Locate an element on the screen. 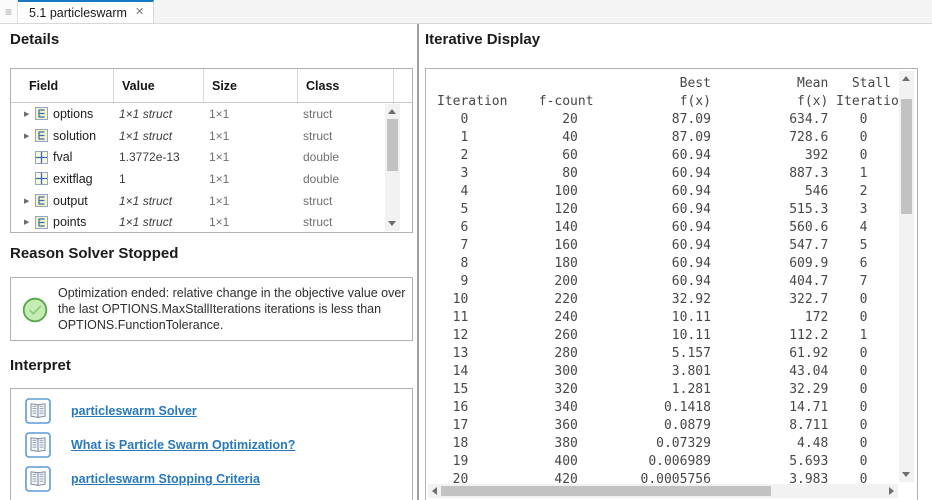  field-cell: ▶ solution is located at coordinates (62, 136).